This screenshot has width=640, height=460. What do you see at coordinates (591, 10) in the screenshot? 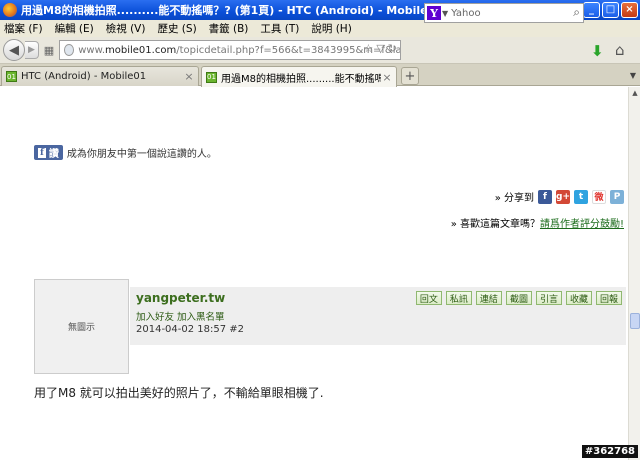
I see `minimize-button: _` at bounding box center [591, 10].